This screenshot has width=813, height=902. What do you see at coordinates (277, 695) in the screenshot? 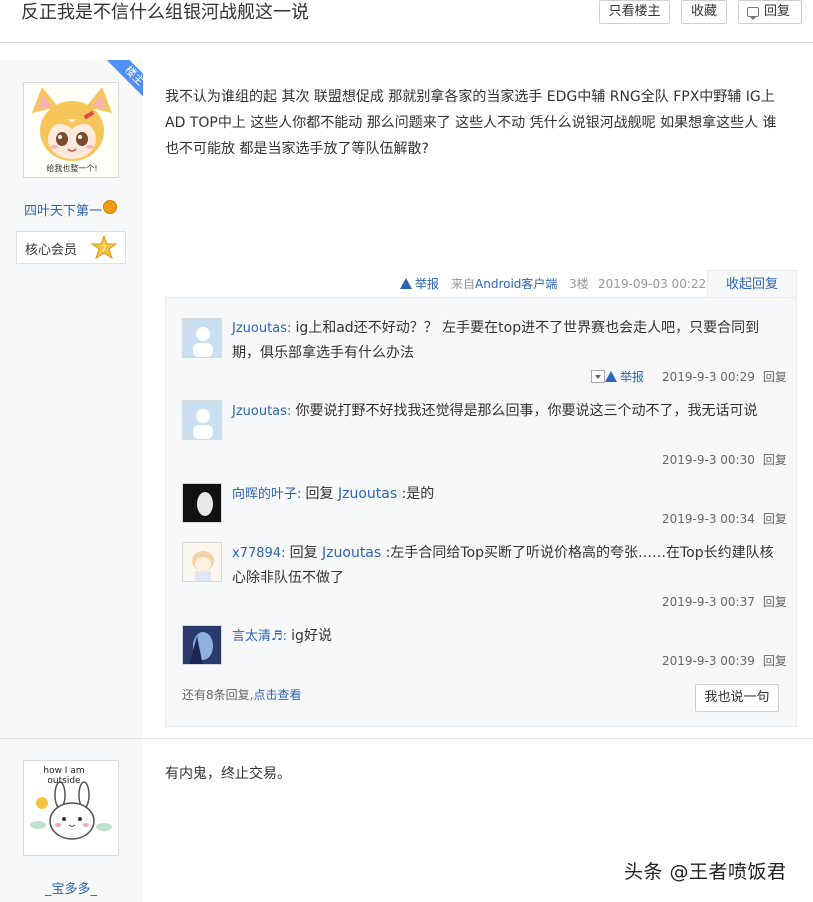
I see `more-replies-link: 点击查看` at bounding box center [277, 695].